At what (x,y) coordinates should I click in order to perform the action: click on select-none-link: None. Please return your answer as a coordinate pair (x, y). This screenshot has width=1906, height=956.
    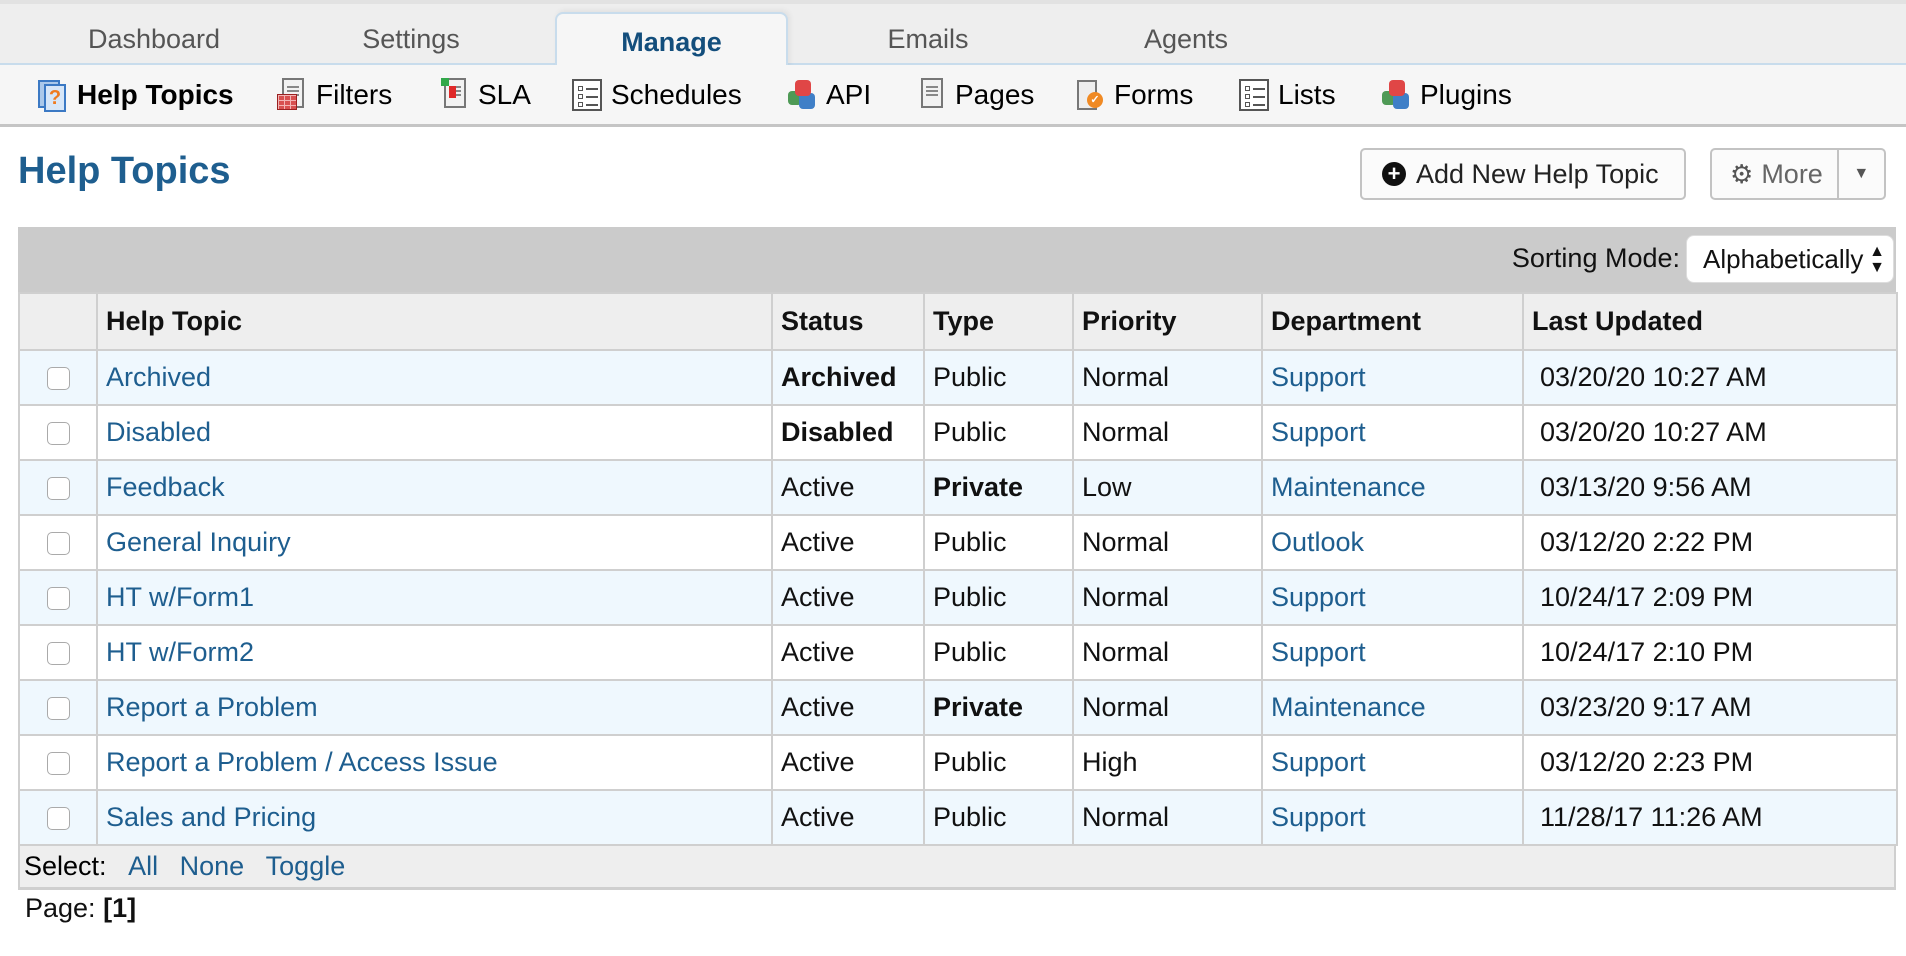
    Looking at the image, I should click on (212, 866).